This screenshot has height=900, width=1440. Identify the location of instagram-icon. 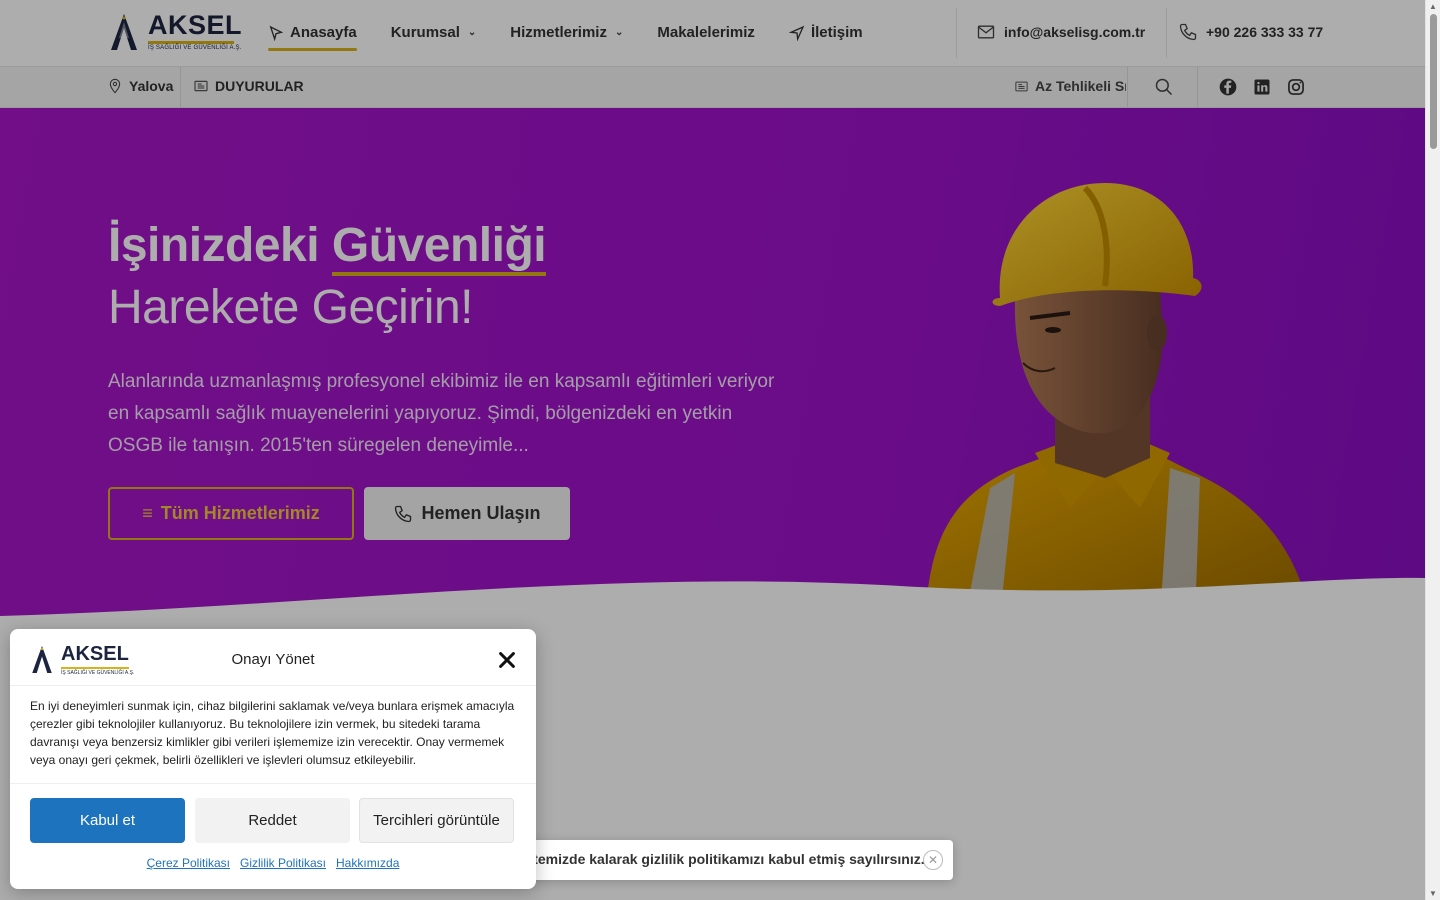
(1296, 87).